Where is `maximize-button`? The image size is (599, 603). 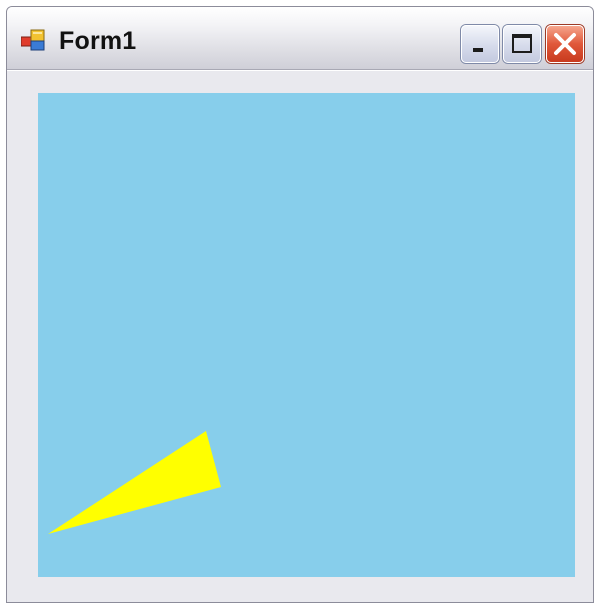 maximize-button is located at coordinates (522, 44).